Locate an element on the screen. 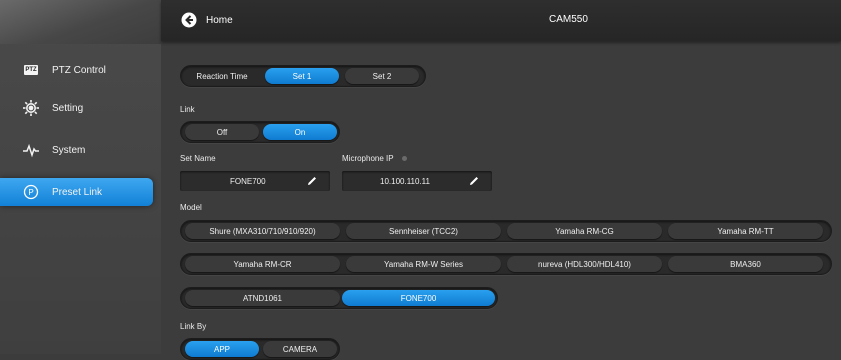 This screenshot has width=841, height=360. link-label: Link is located at coordinates (187, 109).